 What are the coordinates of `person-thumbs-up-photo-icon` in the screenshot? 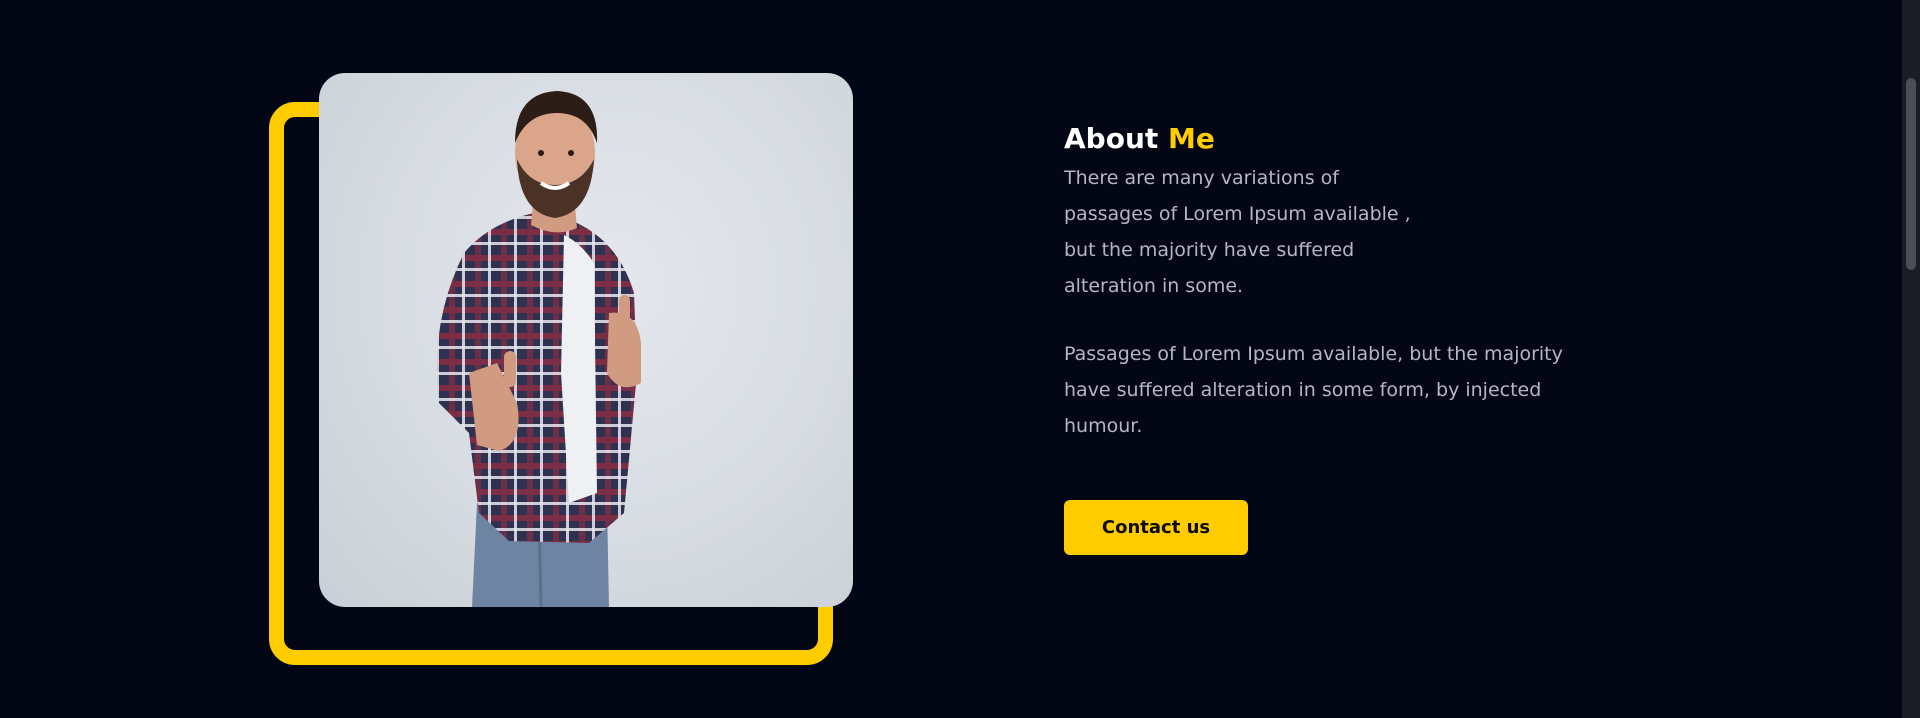 It's located at (538, 349).